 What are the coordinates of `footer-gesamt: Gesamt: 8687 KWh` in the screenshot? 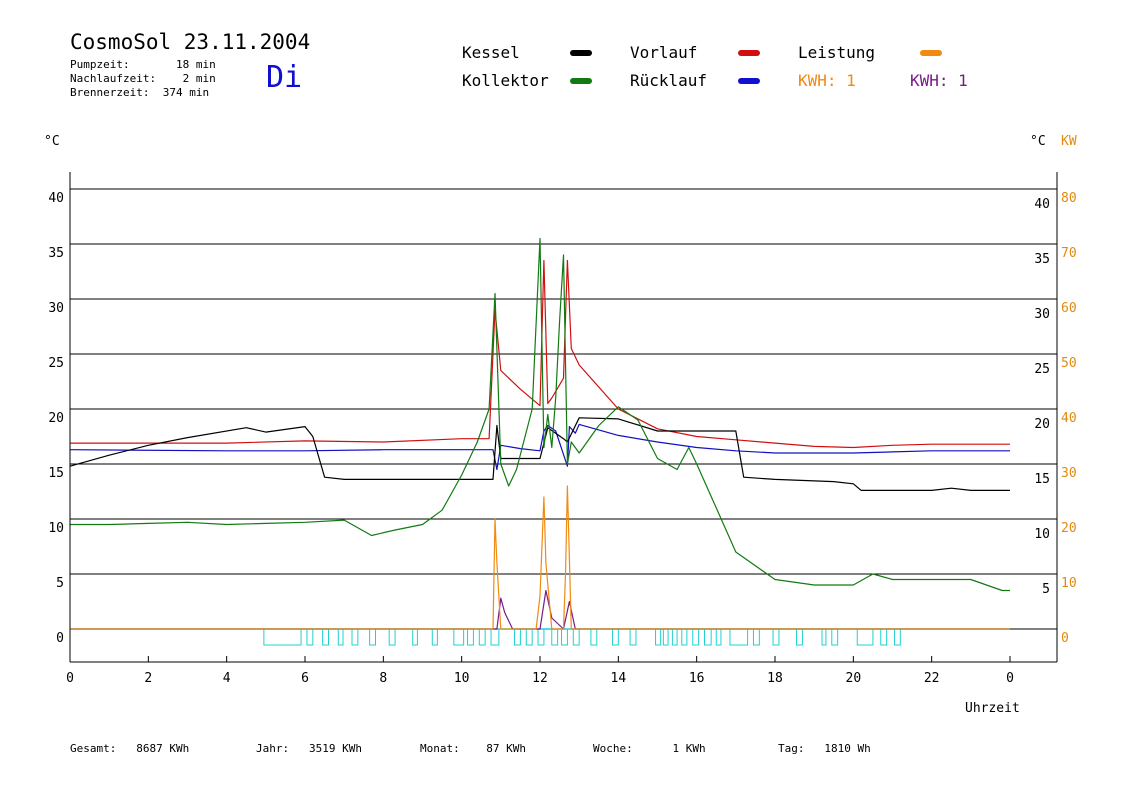 It's located at (130, 748).